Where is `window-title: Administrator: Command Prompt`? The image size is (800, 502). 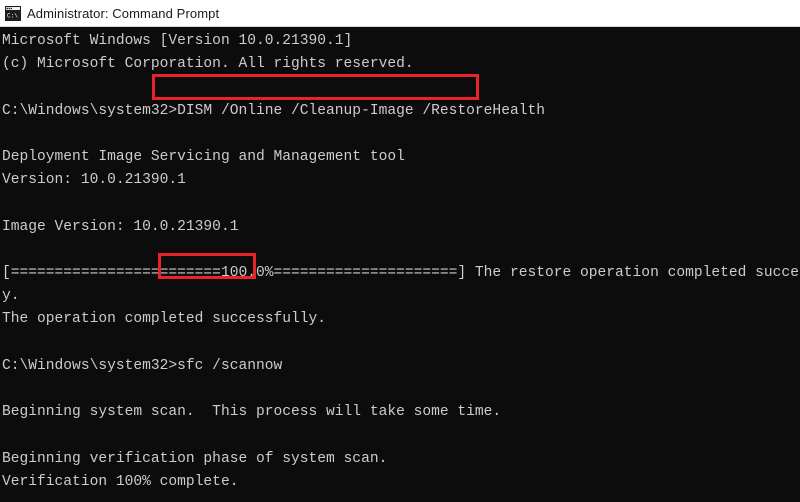 window-title: Administrator: Command Prompt is located at coordinates (123, 13).